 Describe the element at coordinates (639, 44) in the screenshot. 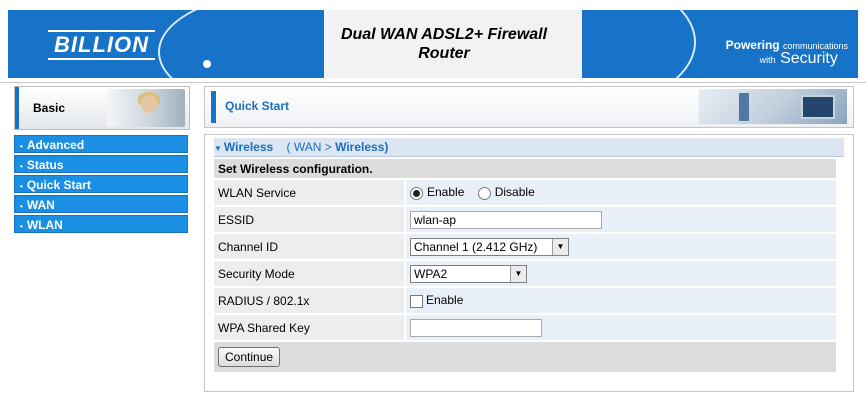

I see `banner-swoosh-right` at that location.